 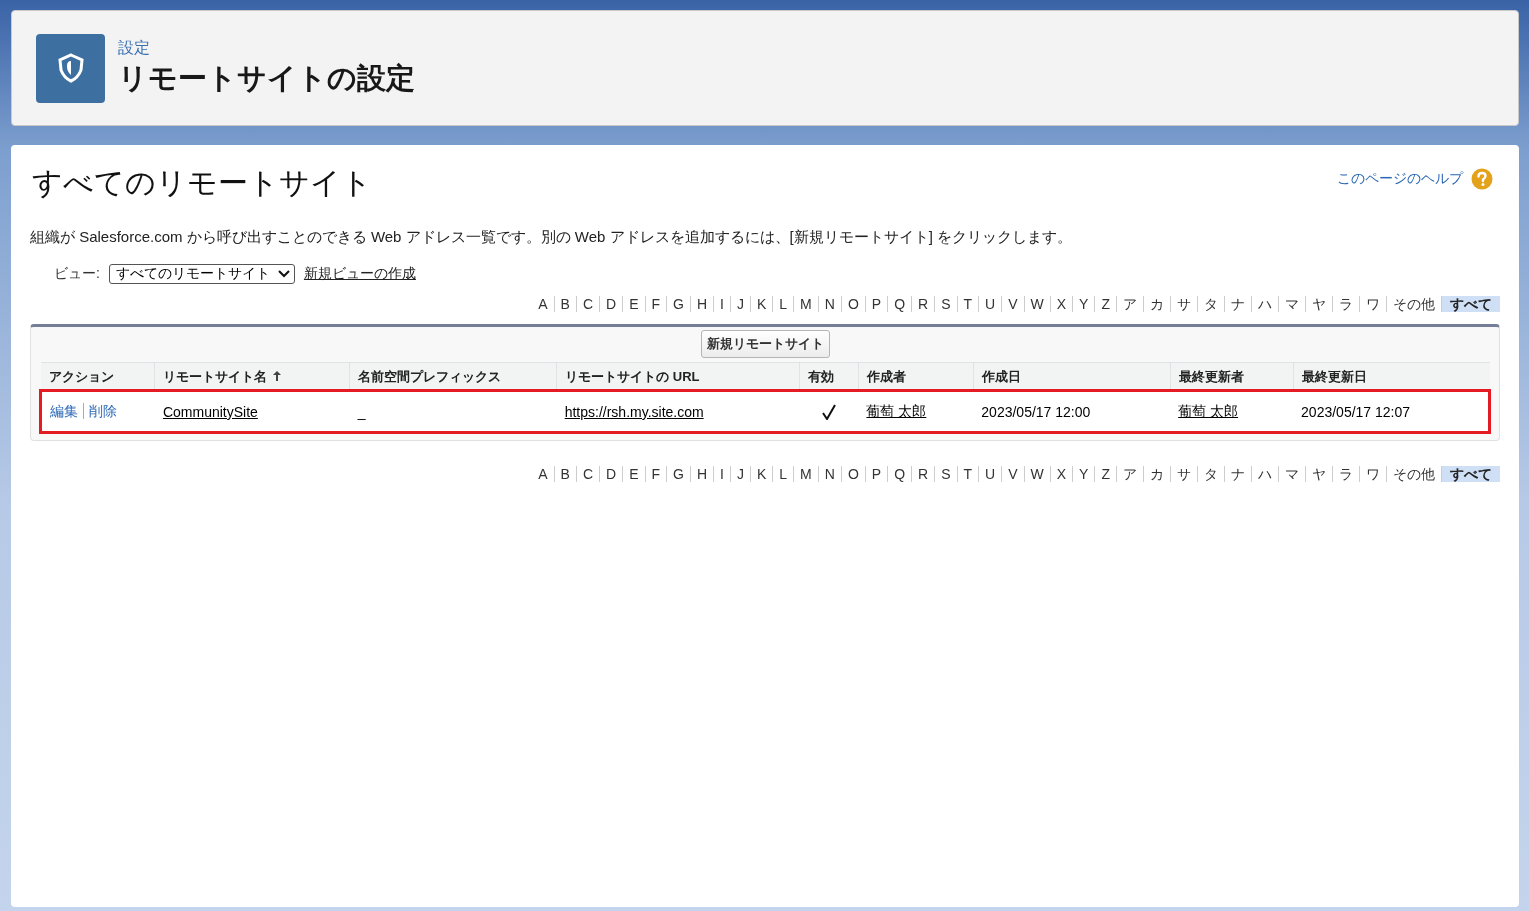 What do you see at coordinates (1072, 376) in the screenshot?
I see `column-header: 作成日` at bounding box center [1072, 376].